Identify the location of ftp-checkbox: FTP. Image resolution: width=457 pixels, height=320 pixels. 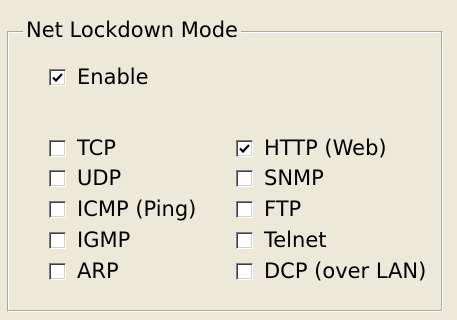
(268, 209).